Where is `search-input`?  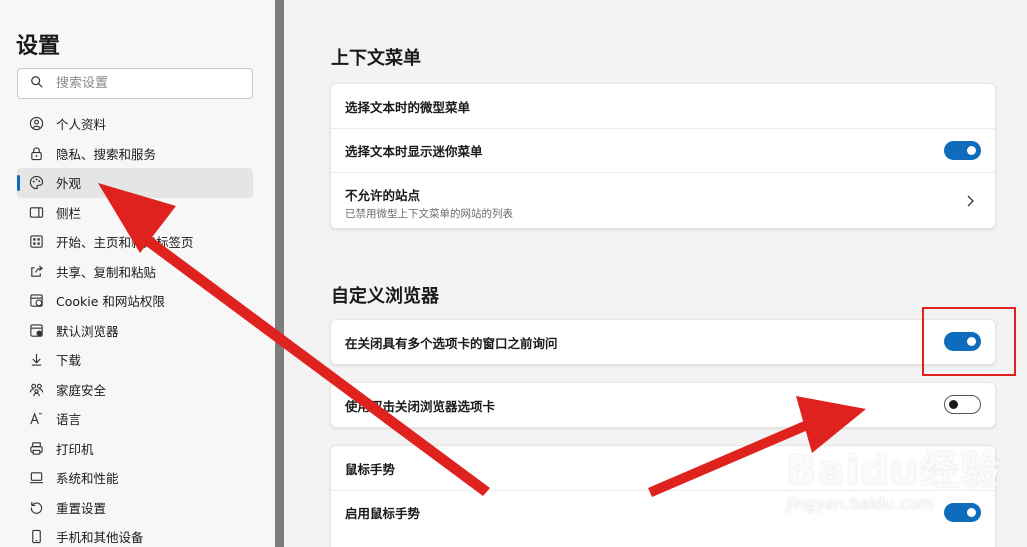 search-input is located at coordinates (146, 83).